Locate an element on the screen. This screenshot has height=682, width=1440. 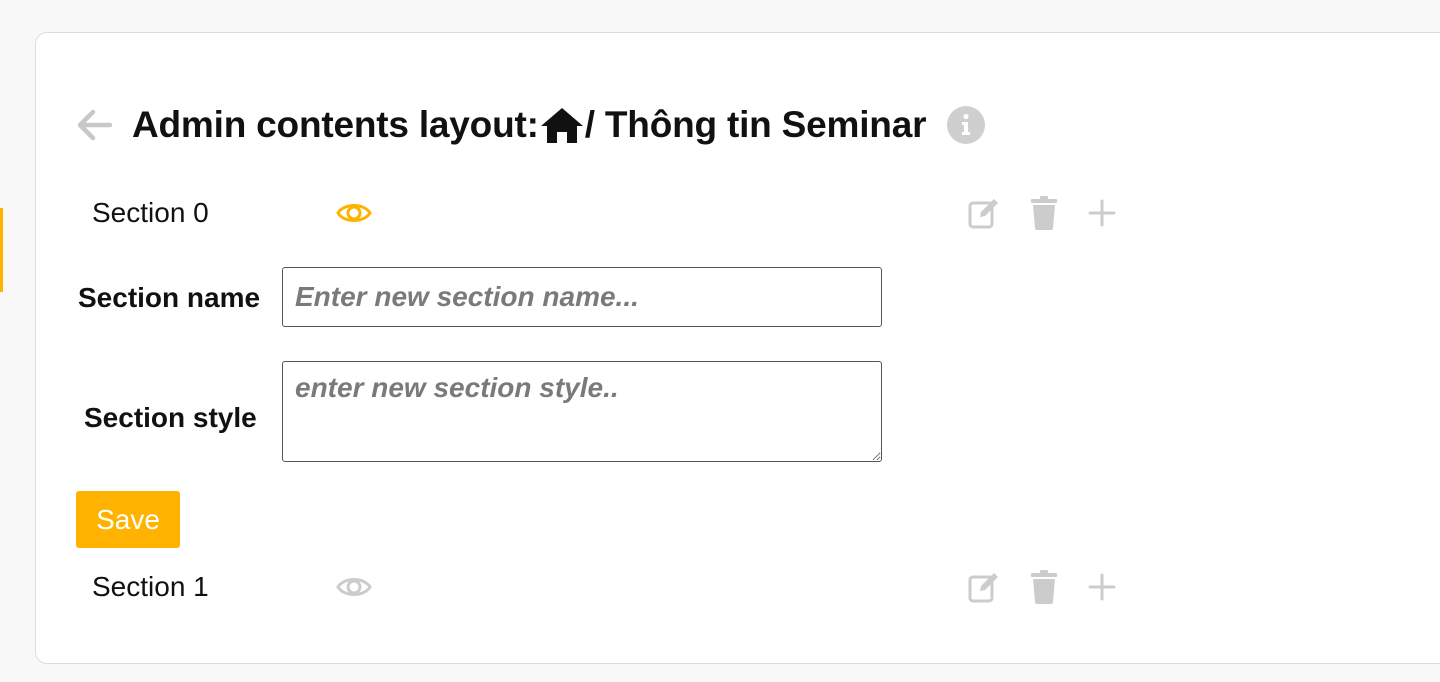
section-label: Section 1 is located at coordinates (150, 586).